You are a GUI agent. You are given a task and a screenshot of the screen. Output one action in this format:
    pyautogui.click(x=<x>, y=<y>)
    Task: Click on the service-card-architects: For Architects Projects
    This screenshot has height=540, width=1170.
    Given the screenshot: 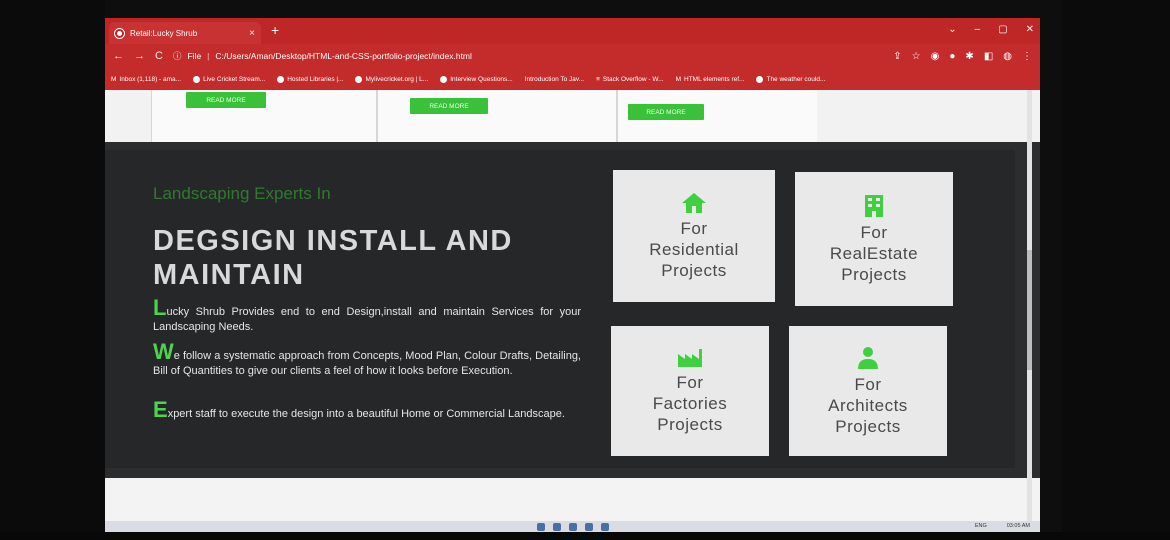 What is the action you would take?
    pyautogui.click(x=868, y=391)
    